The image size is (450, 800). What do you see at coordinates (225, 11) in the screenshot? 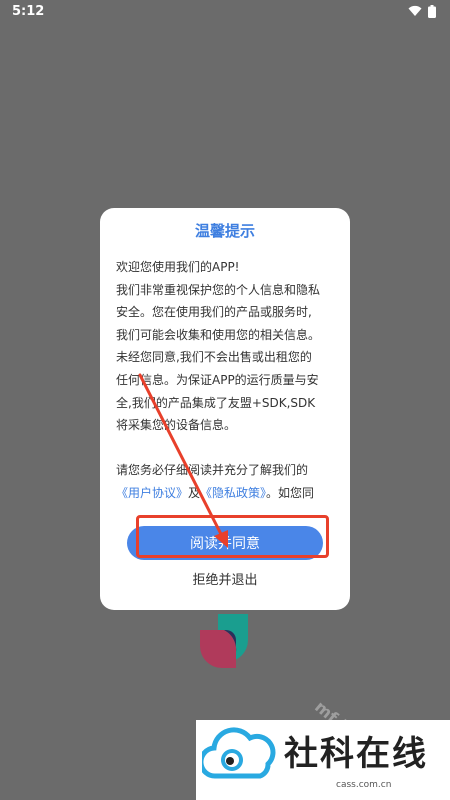
I see `status-bar: 5:12` at bounding box center [225, 11].